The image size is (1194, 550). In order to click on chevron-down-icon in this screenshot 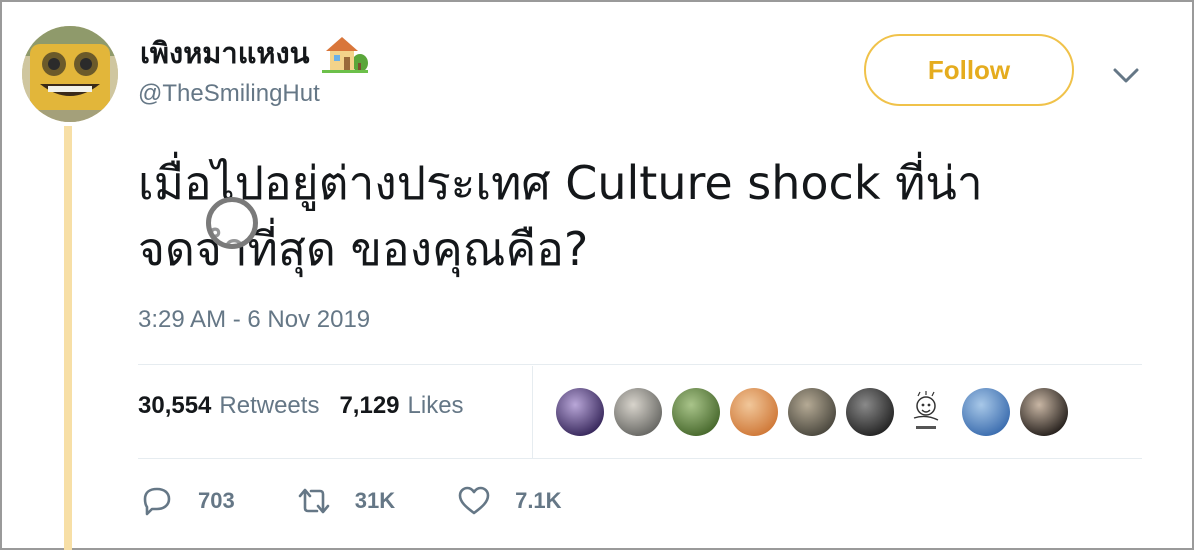, I will do `click(1126, 75)`.